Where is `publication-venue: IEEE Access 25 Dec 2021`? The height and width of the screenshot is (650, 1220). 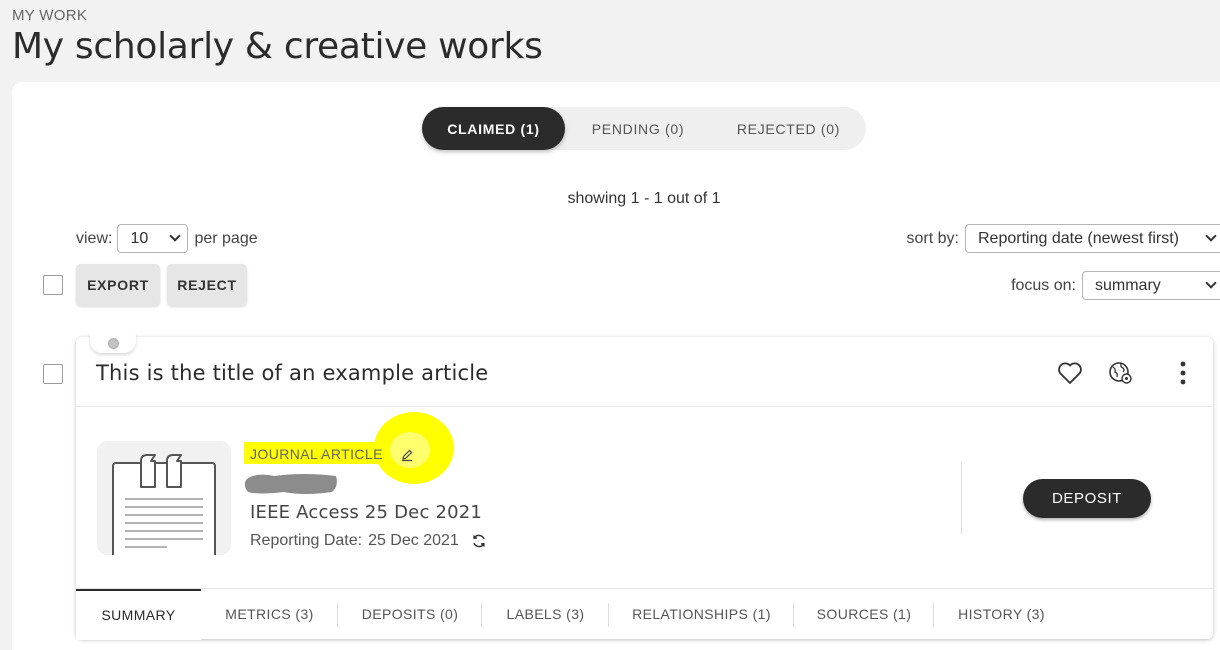
publication-venue: IEEE Access 25 Dec 2021 is located at coordinates (366, 512).